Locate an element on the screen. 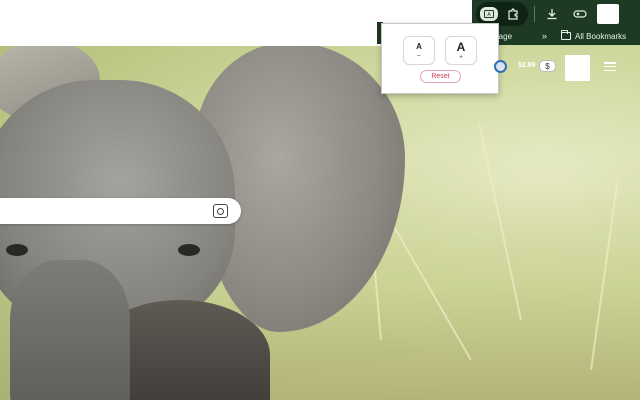  password-key-icon is located at coordinates (580, 14).